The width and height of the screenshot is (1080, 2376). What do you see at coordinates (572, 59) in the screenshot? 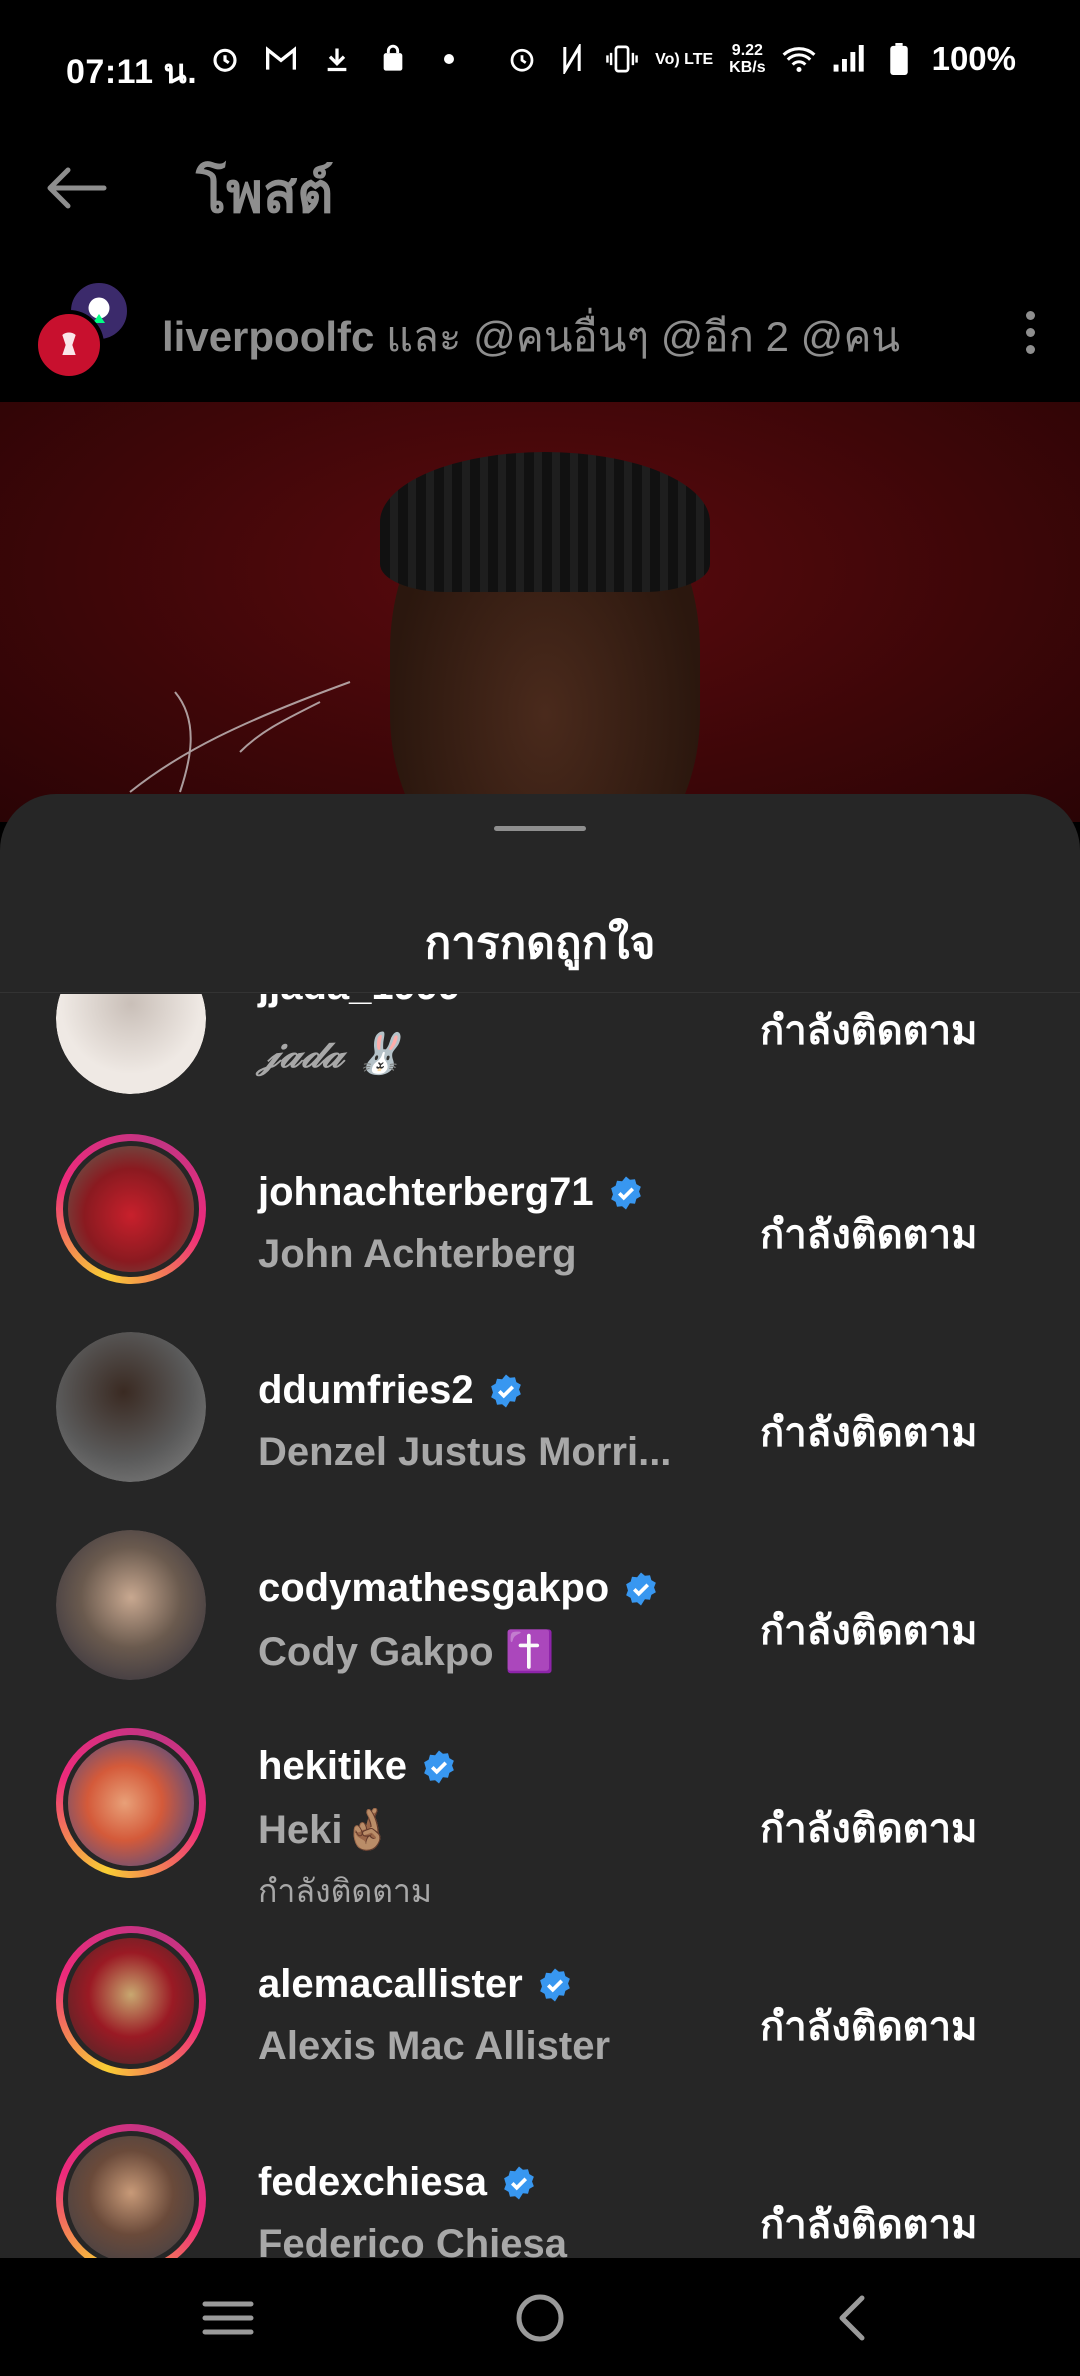
I see `nfc-icon` at bounding box center [572, 59].